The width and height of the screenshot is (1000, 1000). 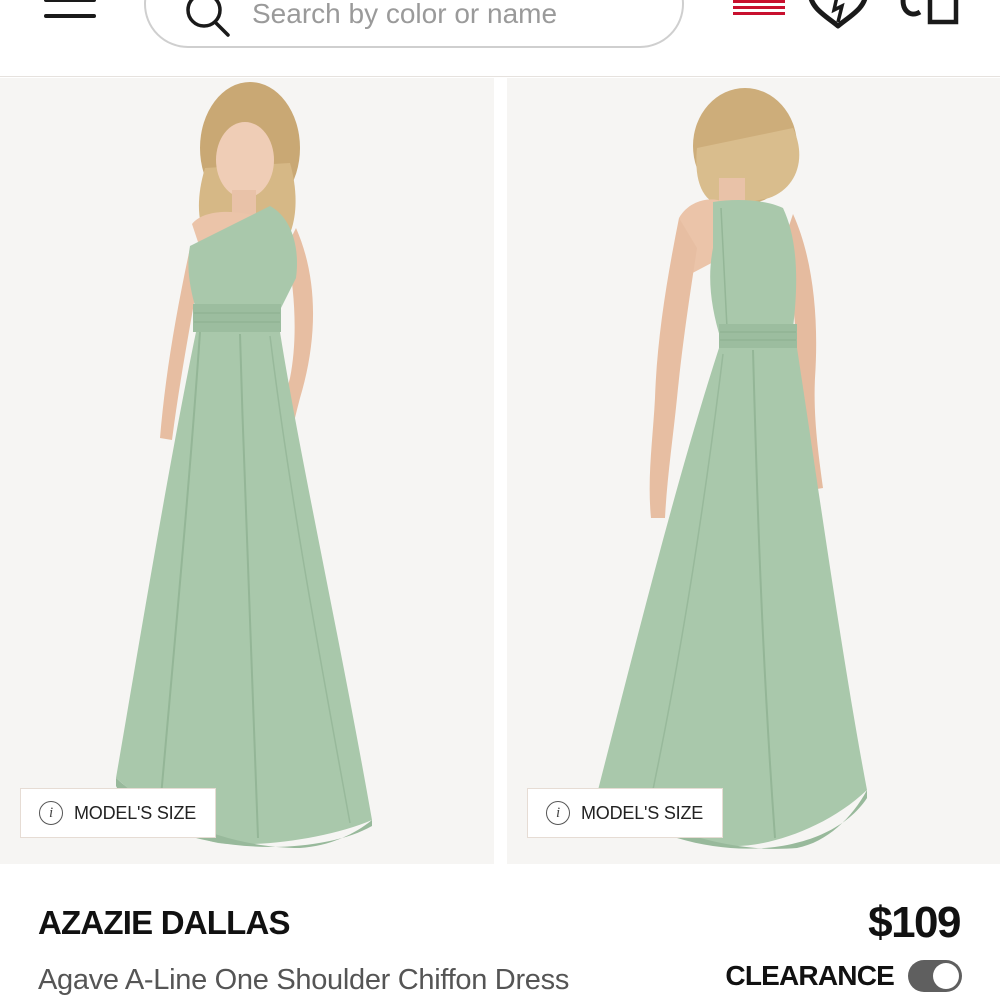 What do you see at coordinates (759, 8) in the screenshot?
I see `us-flag-icon` at bounding box center [759, 8].